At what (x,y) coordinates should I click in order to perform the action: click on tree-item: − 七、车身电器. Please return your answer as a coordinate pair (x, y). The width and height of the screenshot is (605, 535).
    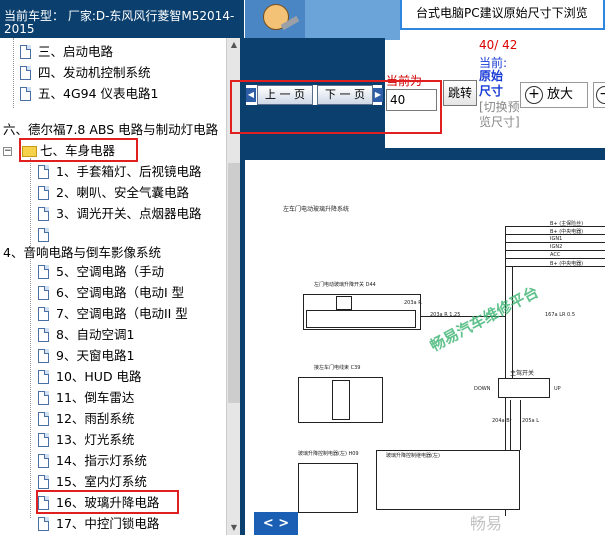
    Looking at the image, I should click on (113, 151).